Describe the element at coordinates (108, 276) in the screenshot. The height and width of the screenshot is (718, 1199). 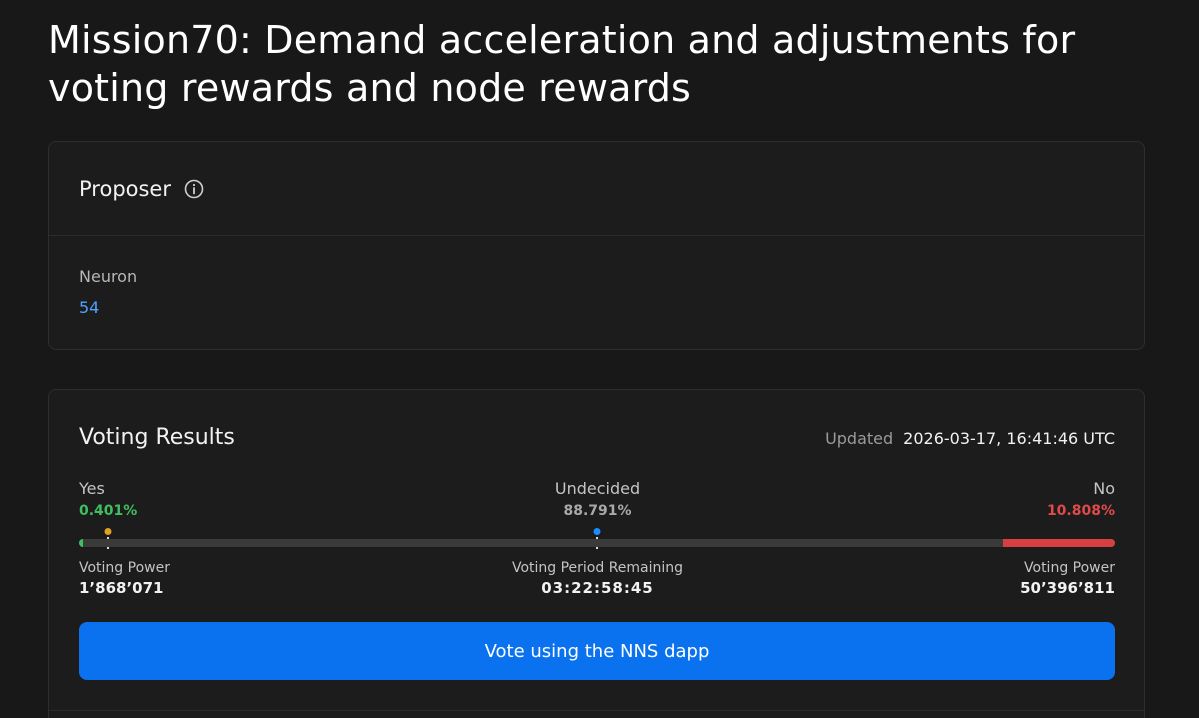
I see `neuron-label: Neuron` at that location.